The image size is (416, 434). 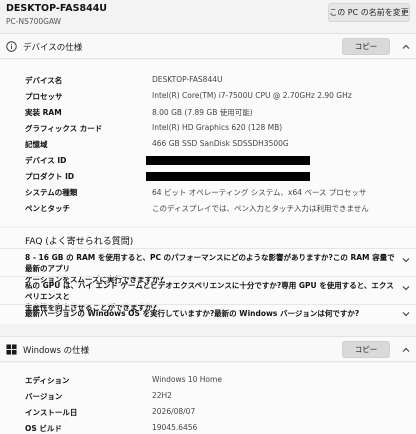 What do you see at coordinates (43, 112) in the screenshot?
I see `spec-label: 実装 RAM` at bounding box center [43, 112].